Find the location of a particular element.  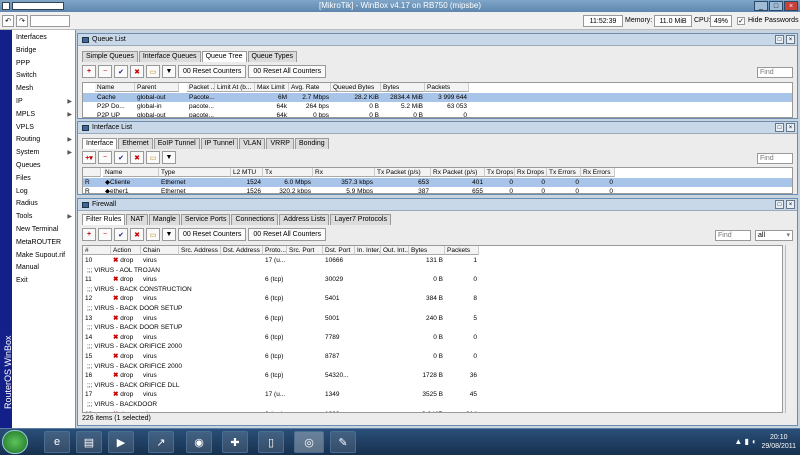

close-button: × is located at coordinates (791, 6).